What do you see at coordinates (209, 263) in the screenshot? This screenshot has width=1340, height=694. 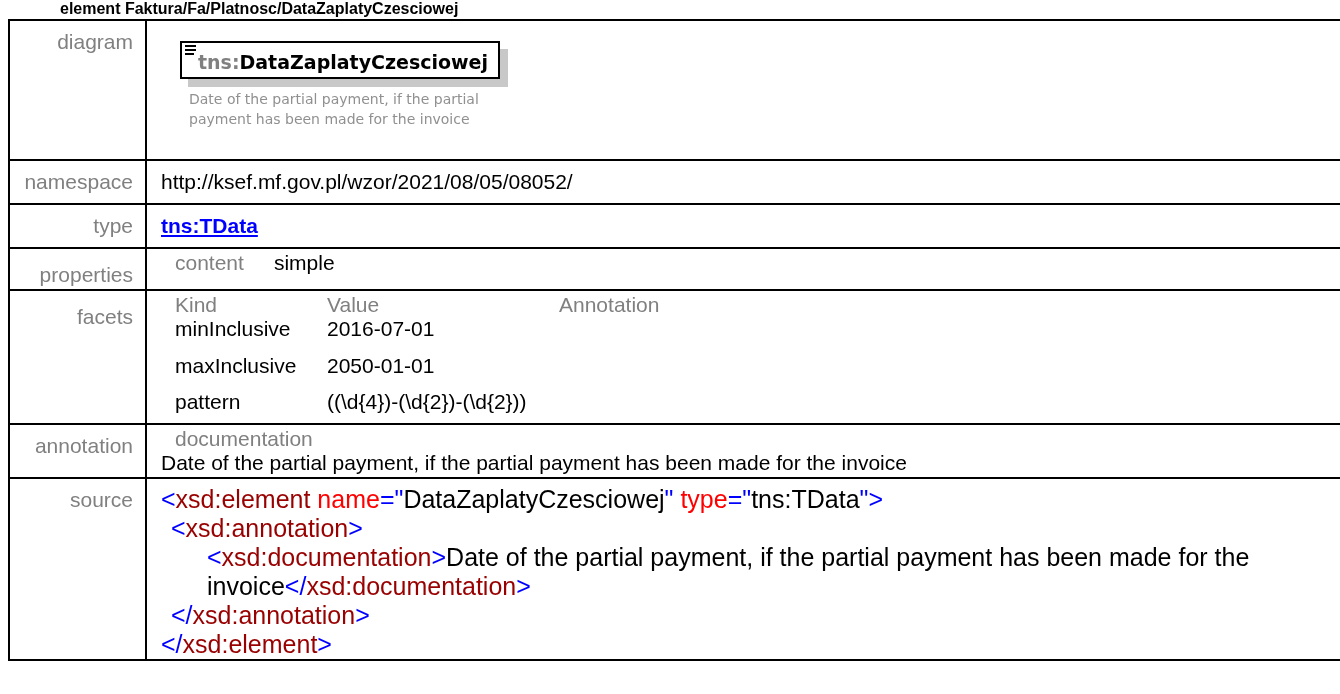 I see `property-key: content` at bounding box center [209, 263].